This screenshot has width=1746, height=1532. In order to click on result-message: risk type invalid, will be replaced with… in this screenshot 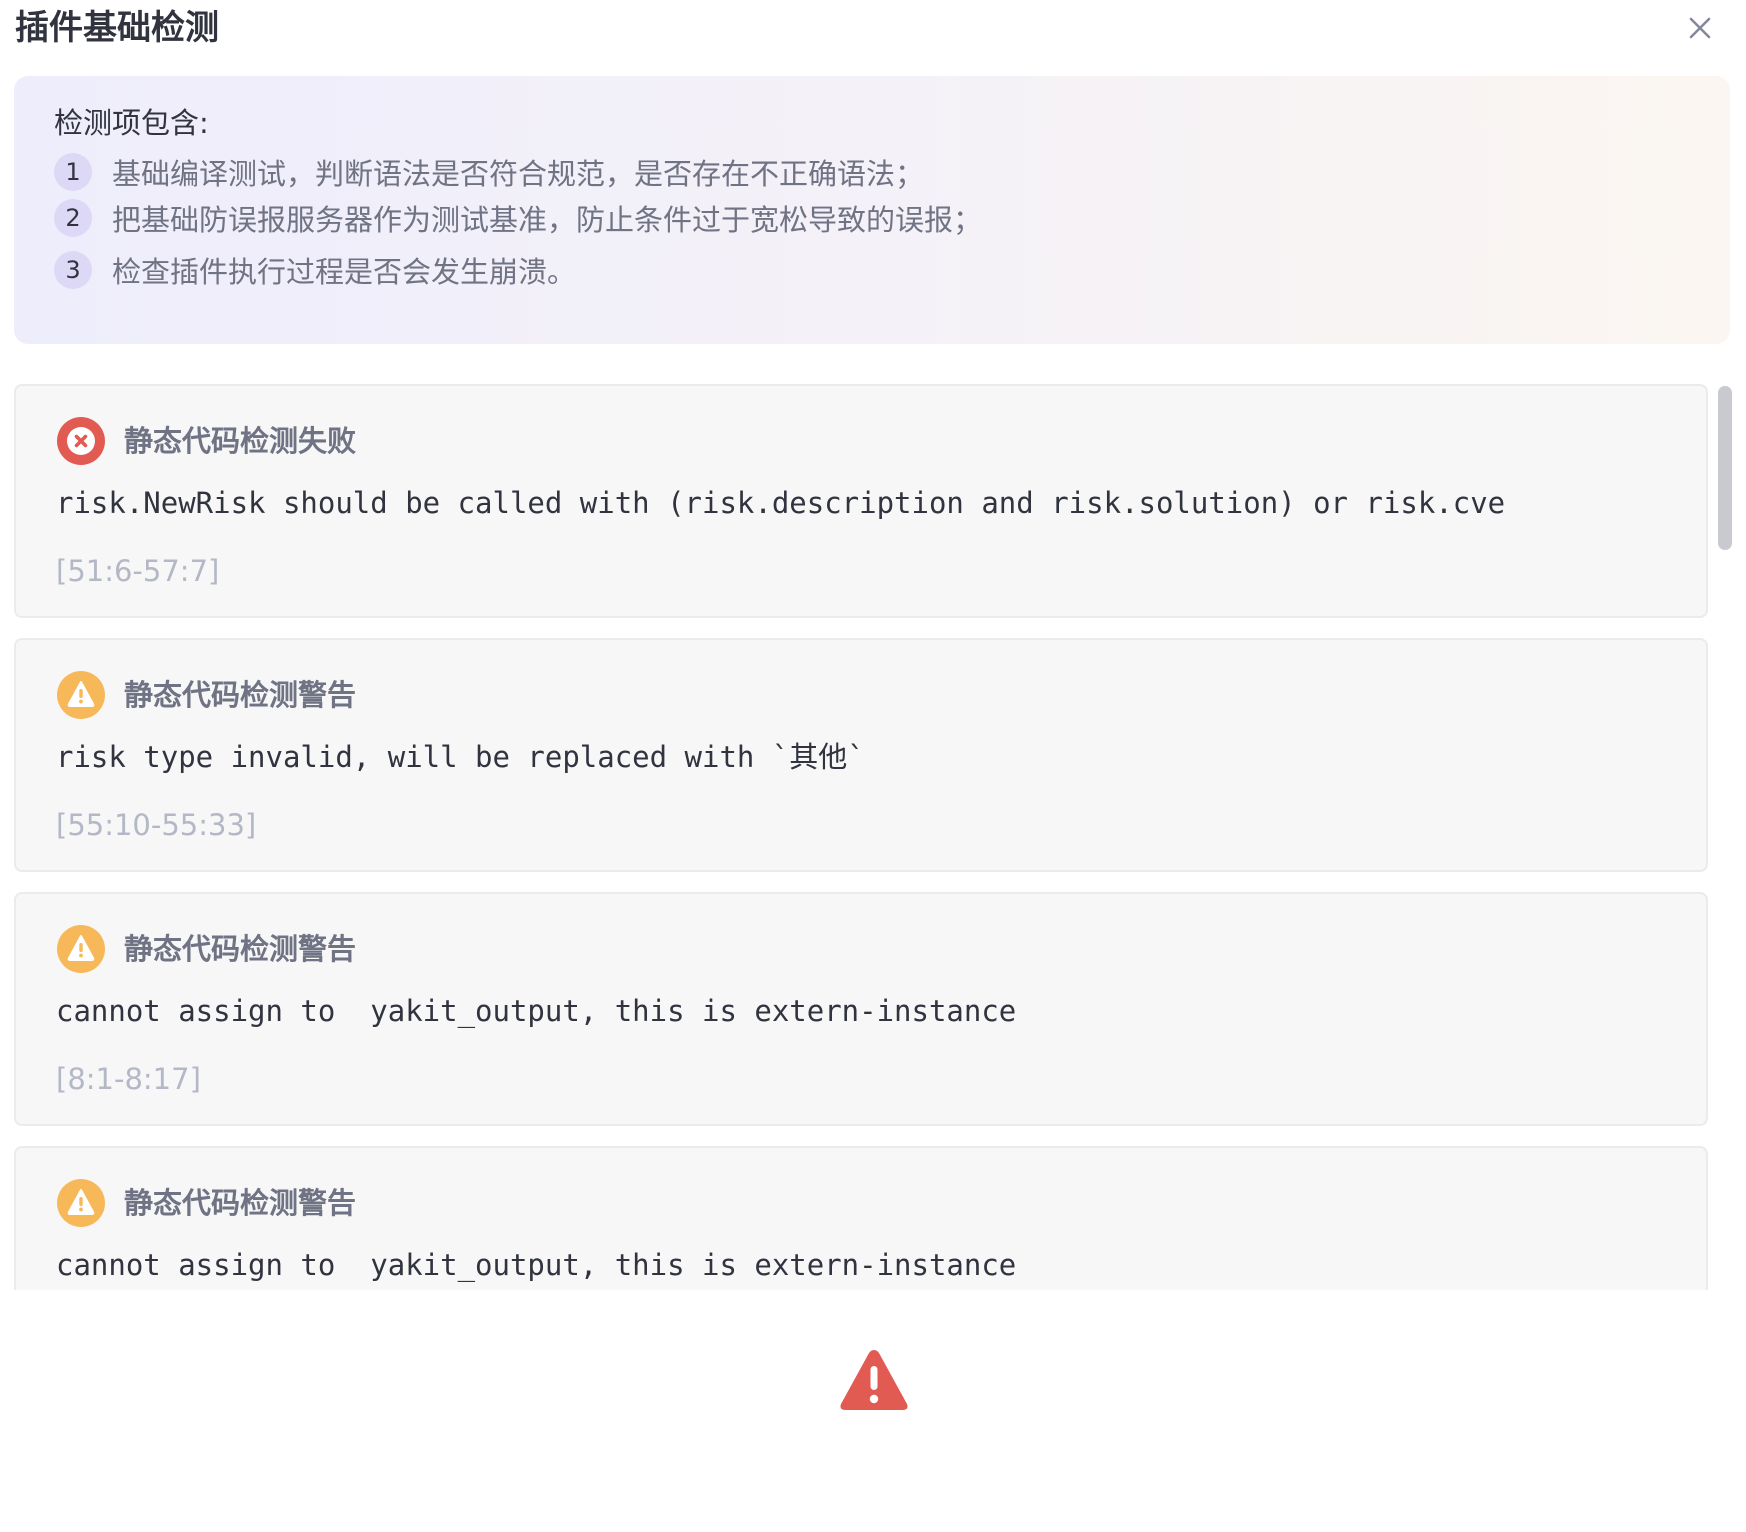, I will do `click(460, 757)`.